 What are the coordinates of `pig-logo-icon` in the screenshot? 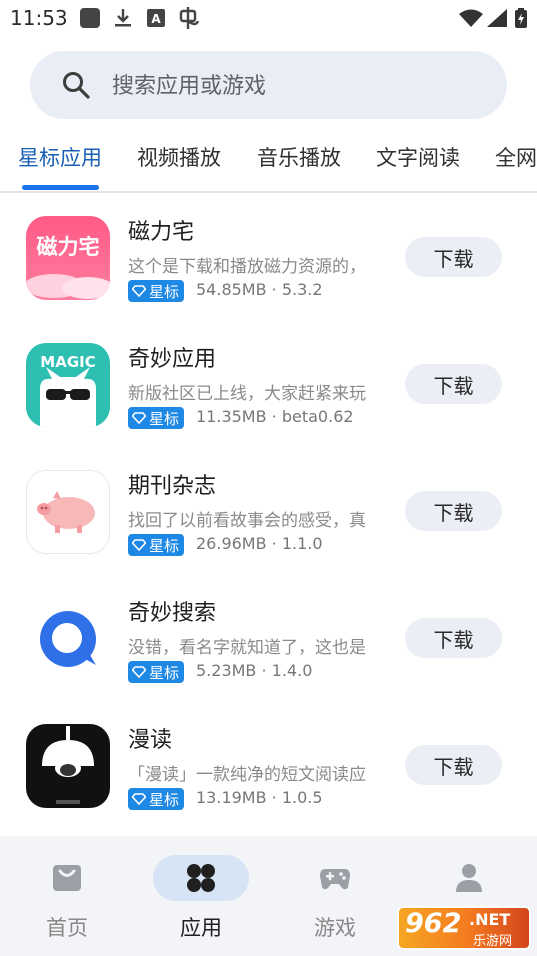 It's located at (68, 512).